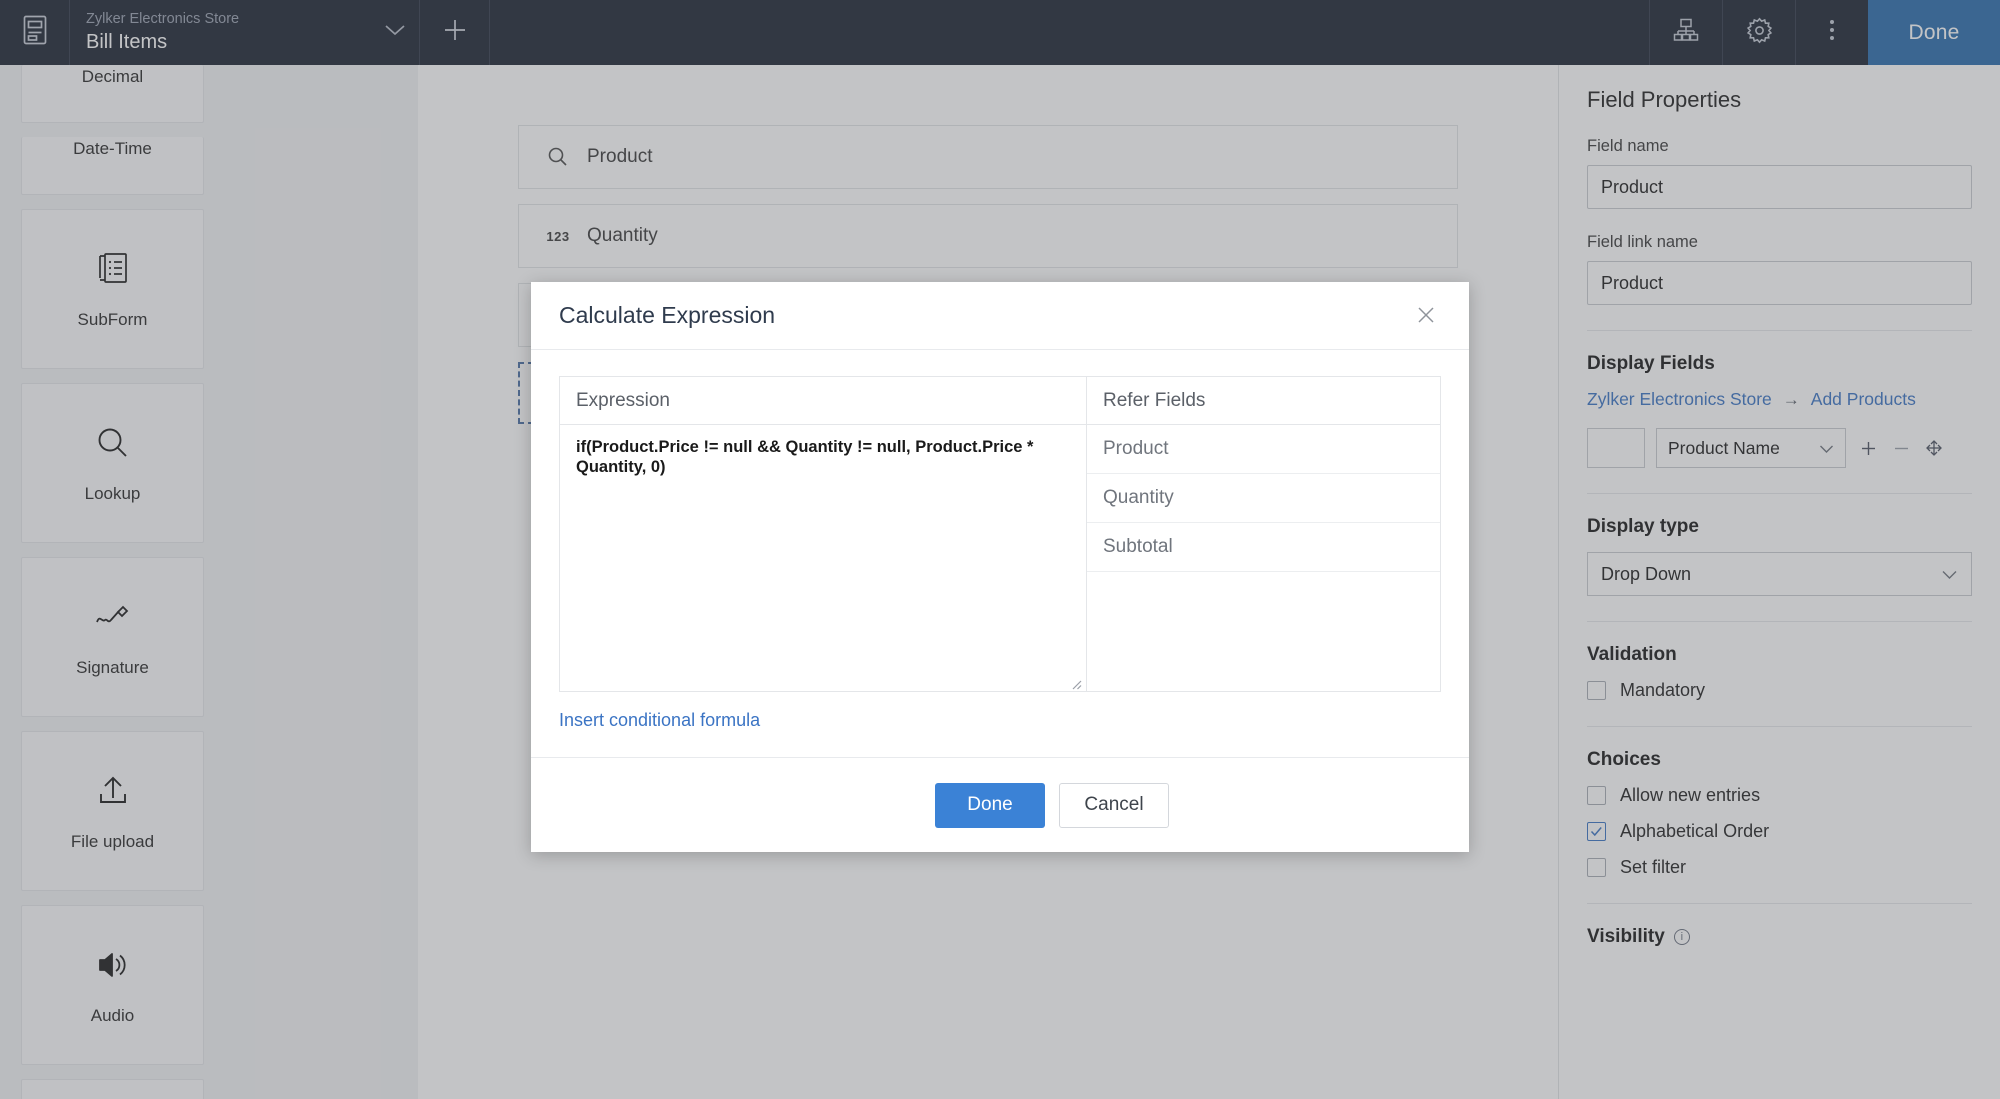  What do you see at coordinates (1076, 682) in the screenshot?
I see `resize-handle-icon` at bounding box center [1076, 682].